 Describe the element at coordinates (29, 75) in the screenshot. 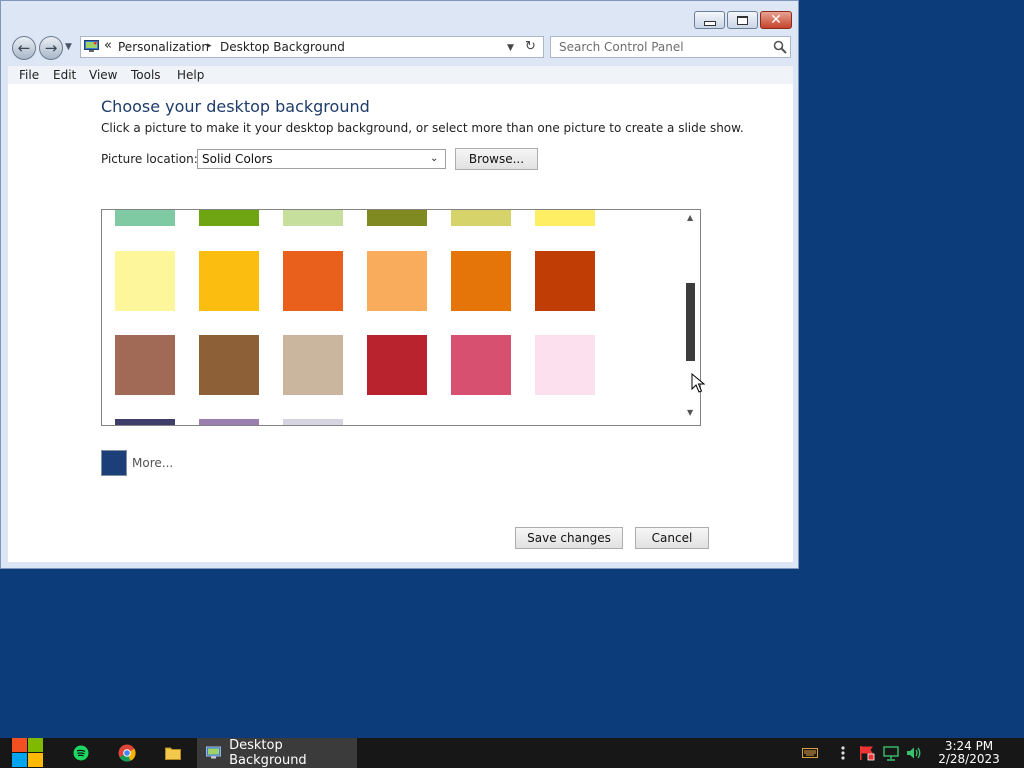

I see `menu-file: File` at that location.